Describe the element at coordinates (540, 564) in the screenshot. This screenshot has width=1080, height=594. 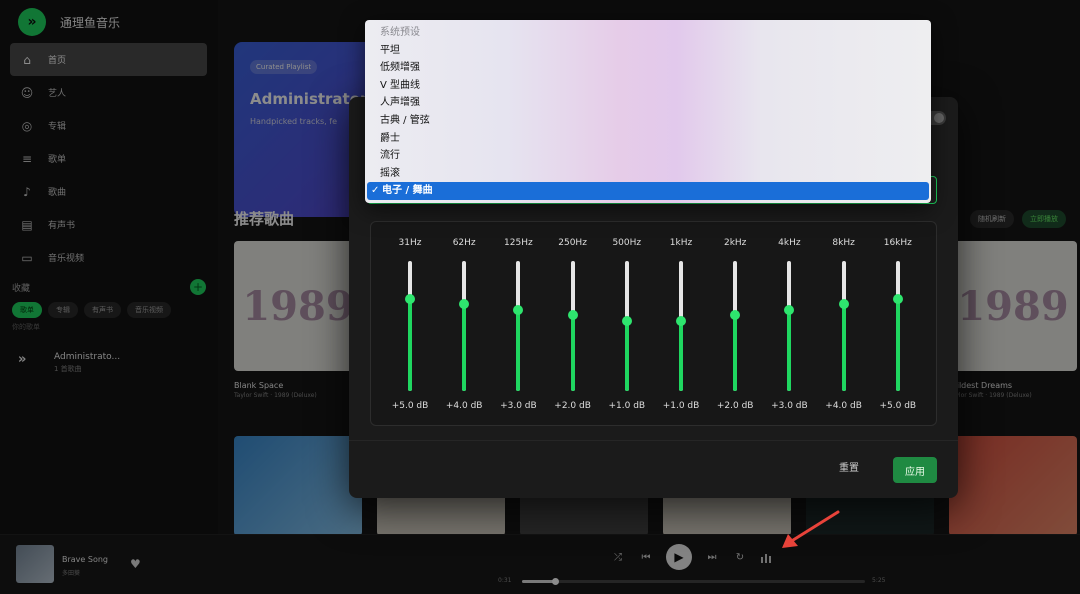
I see `player-bar: Brave Song 多田葵 ♥ ⤮ ⏮ ▶ ⏭ ↻ 0:31 5:25` at that location.